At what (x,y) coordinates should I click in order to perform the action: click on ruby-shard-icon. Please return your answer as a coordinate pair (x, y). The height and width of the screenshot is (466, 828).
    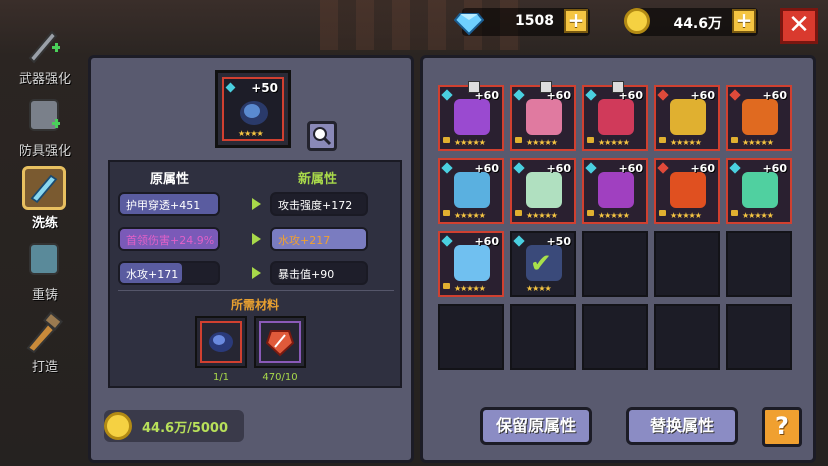
    Looking at the image, I should click on (280, 343).